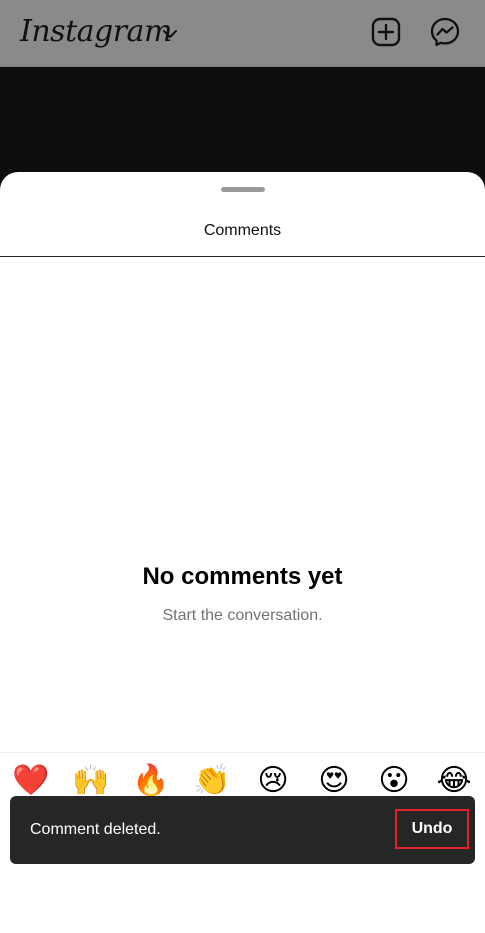 The image size is (485, 933). I want to click on emoji-astonished-face: 😮, so click(394, 781).